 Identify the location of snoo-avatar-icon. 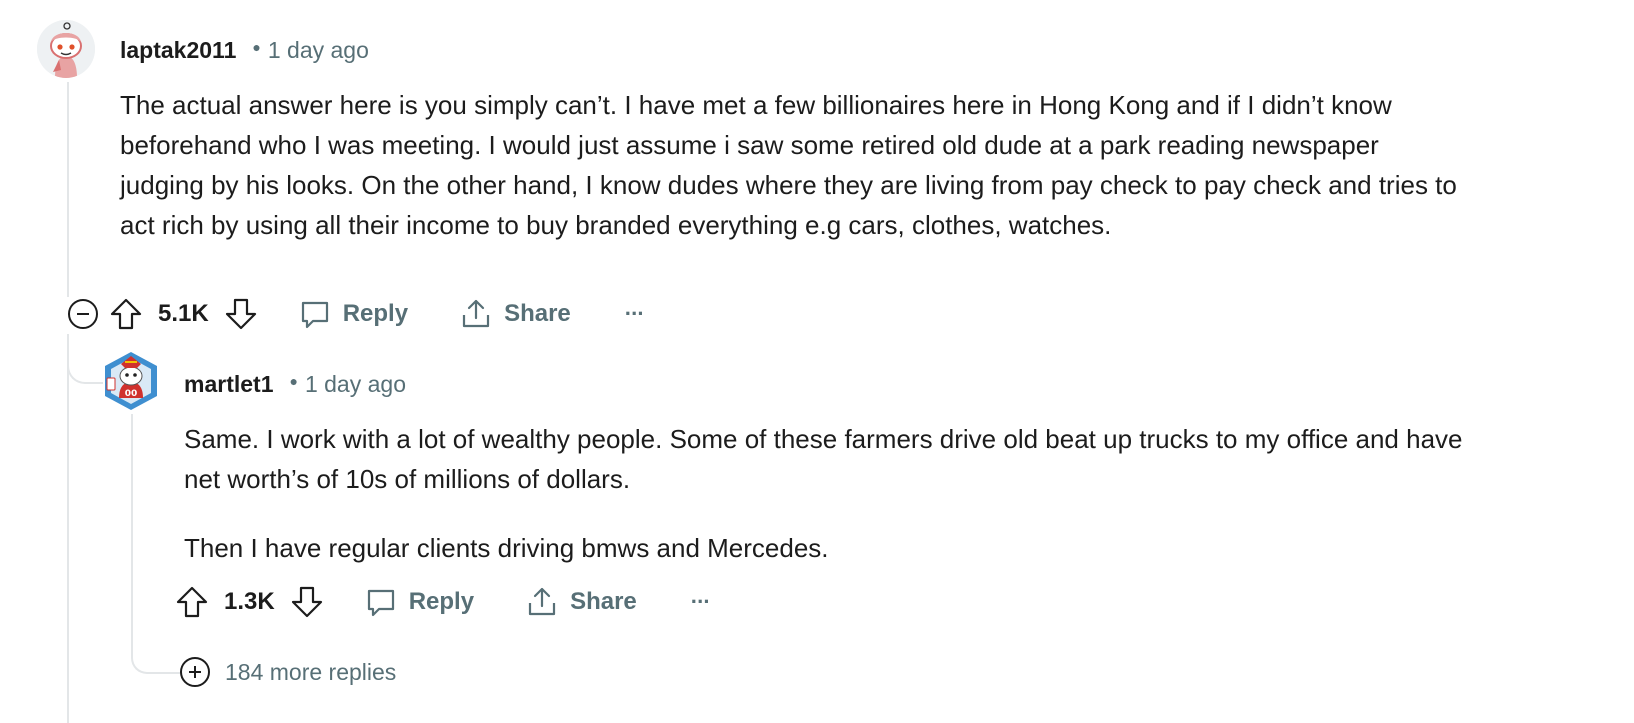
(66, 49).